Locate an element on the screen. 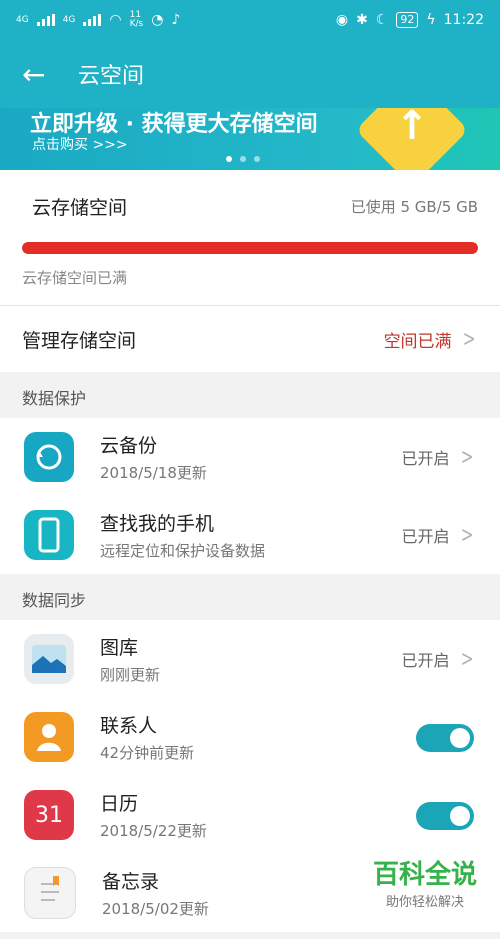 Image resolution: width=500 pixels, height=939 pixels. upgrade-banner: 立即升级 · 获得更大存储空间 点击购买 >>> ↑ is located at coordinates (250, 139).